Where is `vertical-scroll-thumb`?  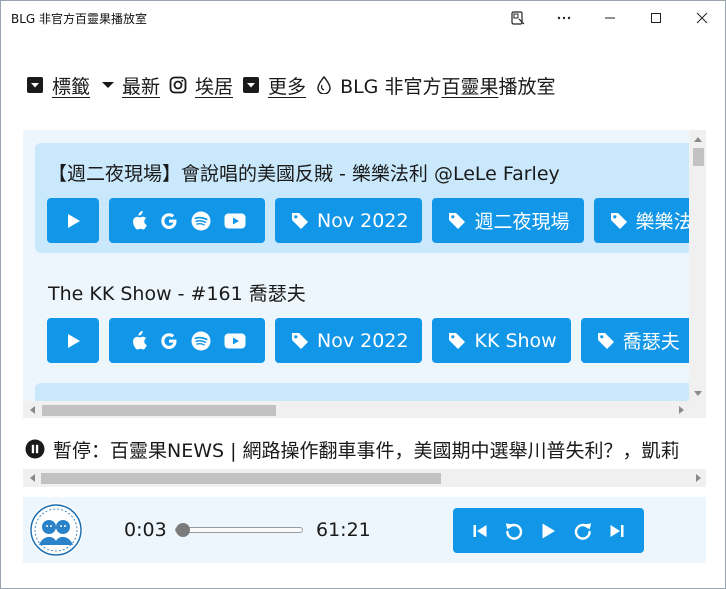
vertical-scroll-thumb is located at coordinates (698, 157).